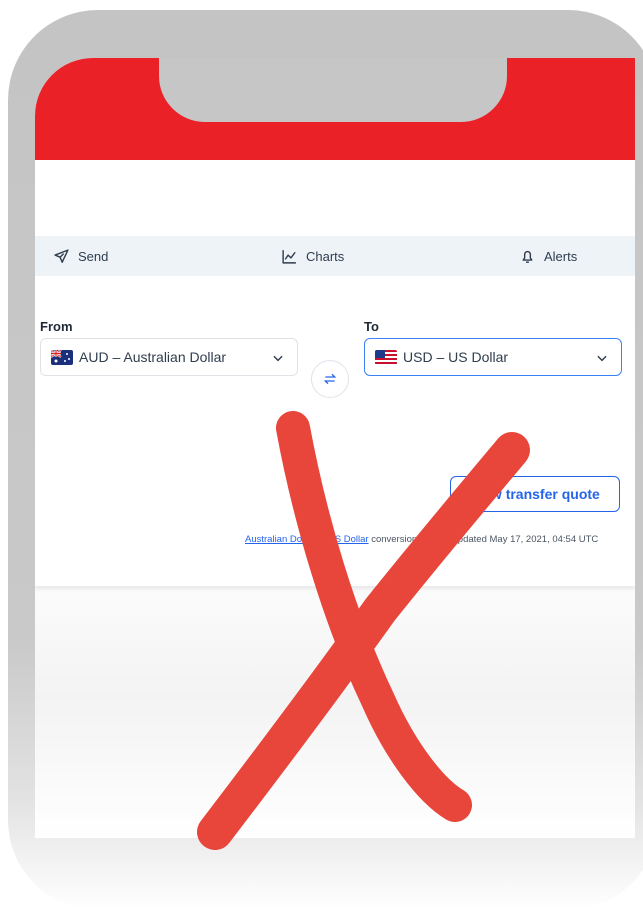 This screenshot has height=910, width=643. What do you see at coordinates (561, 256) in the screenshot?
I see `tab-alerts-label: Alerts` at bounding box center [561, 256].